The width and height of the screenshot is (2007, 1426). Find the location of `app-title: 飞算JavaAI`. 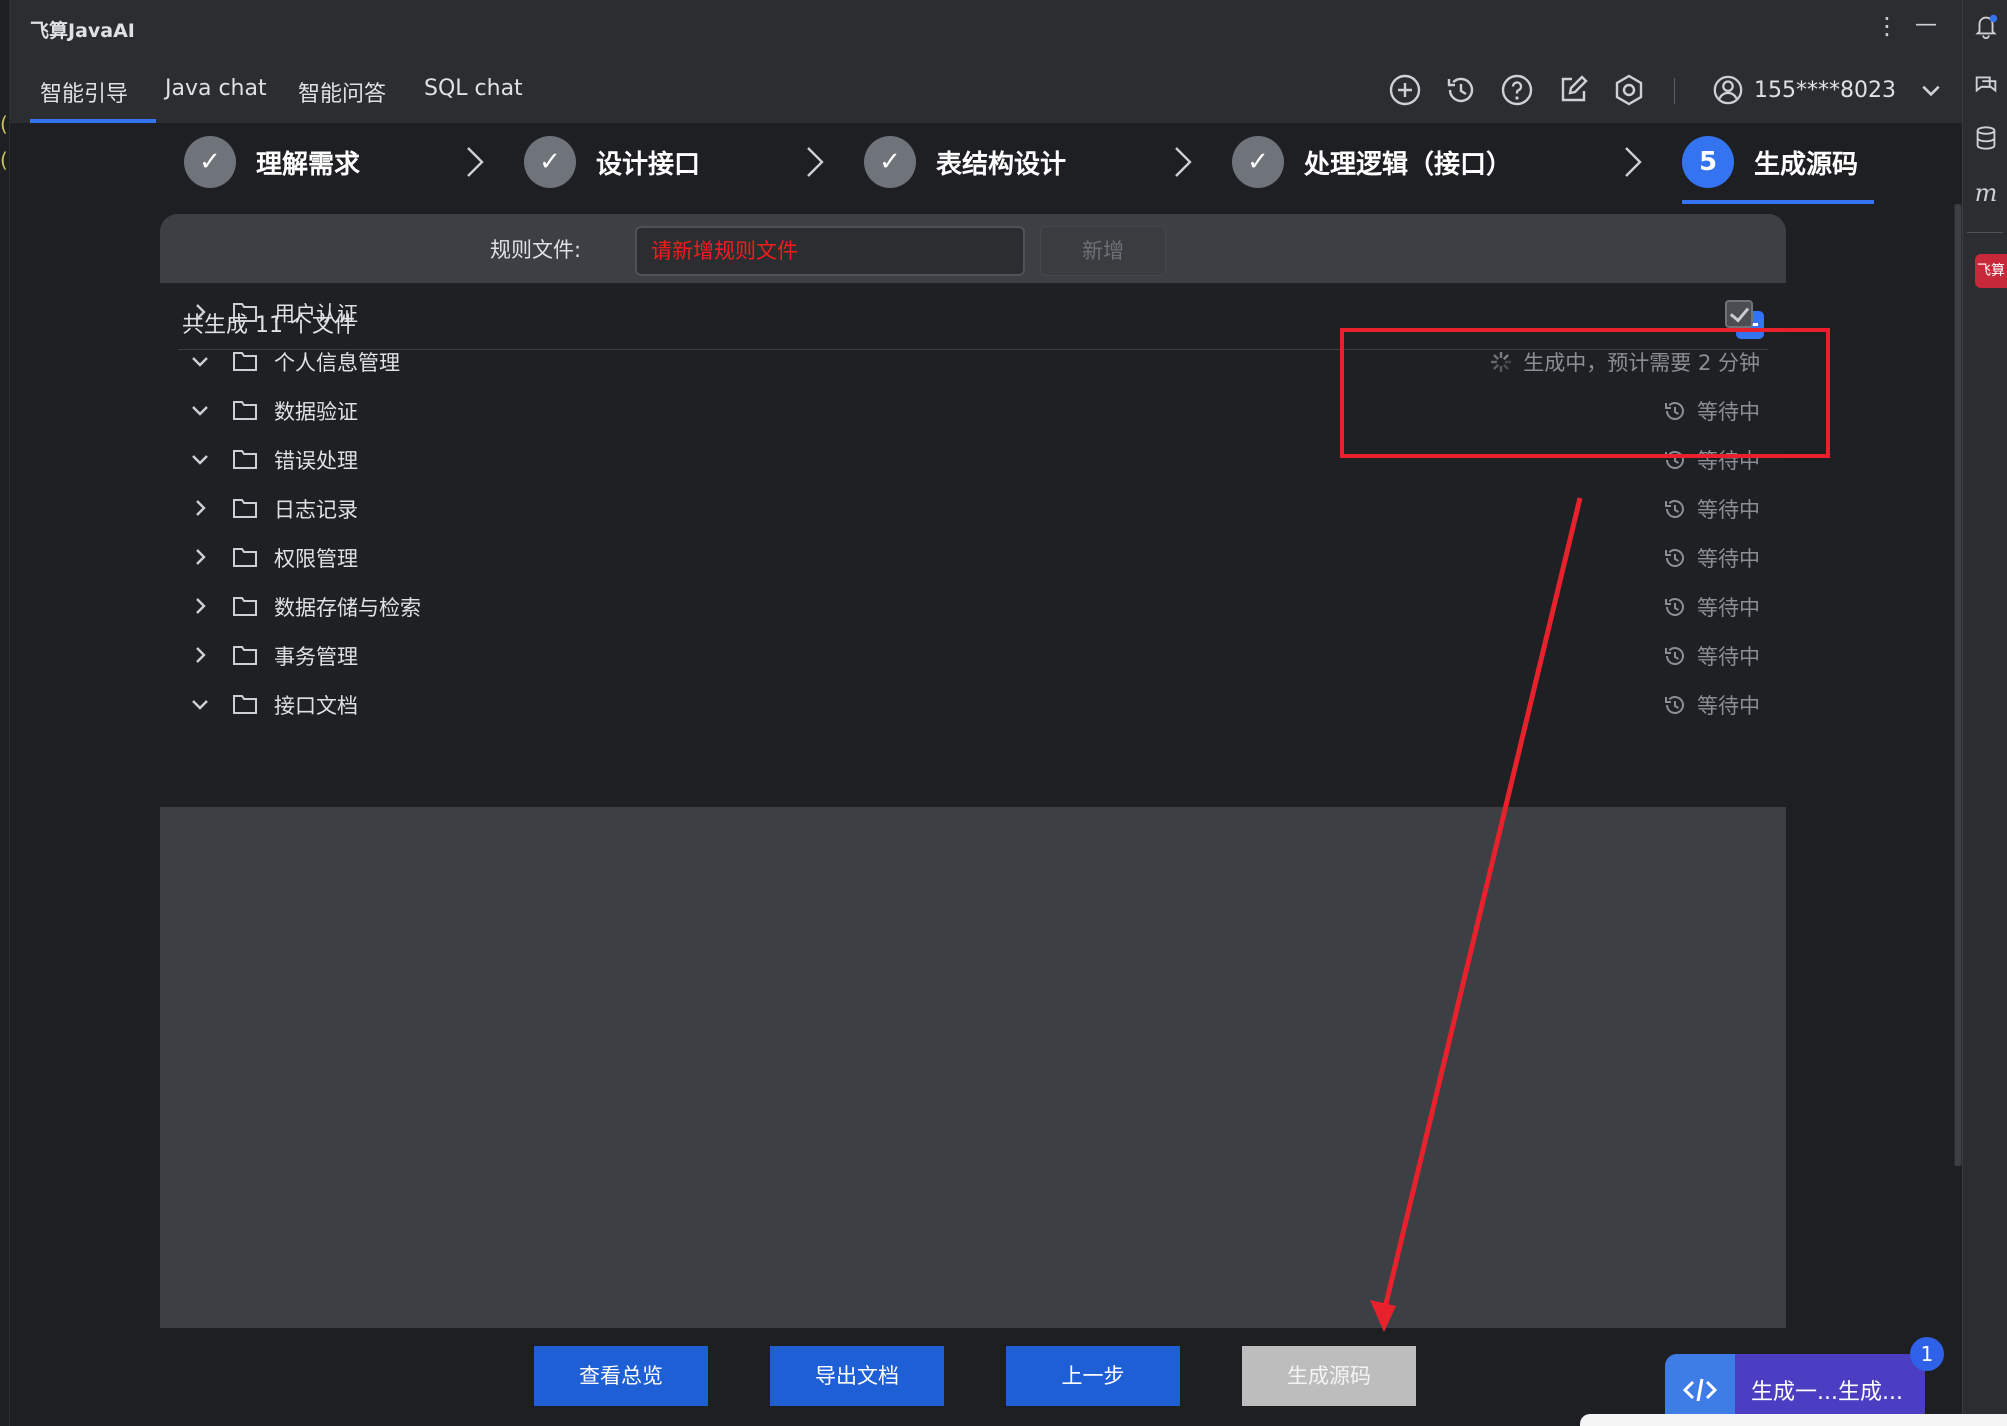

app-title: 飞算JavaAI is located at coordinates (82, 31).